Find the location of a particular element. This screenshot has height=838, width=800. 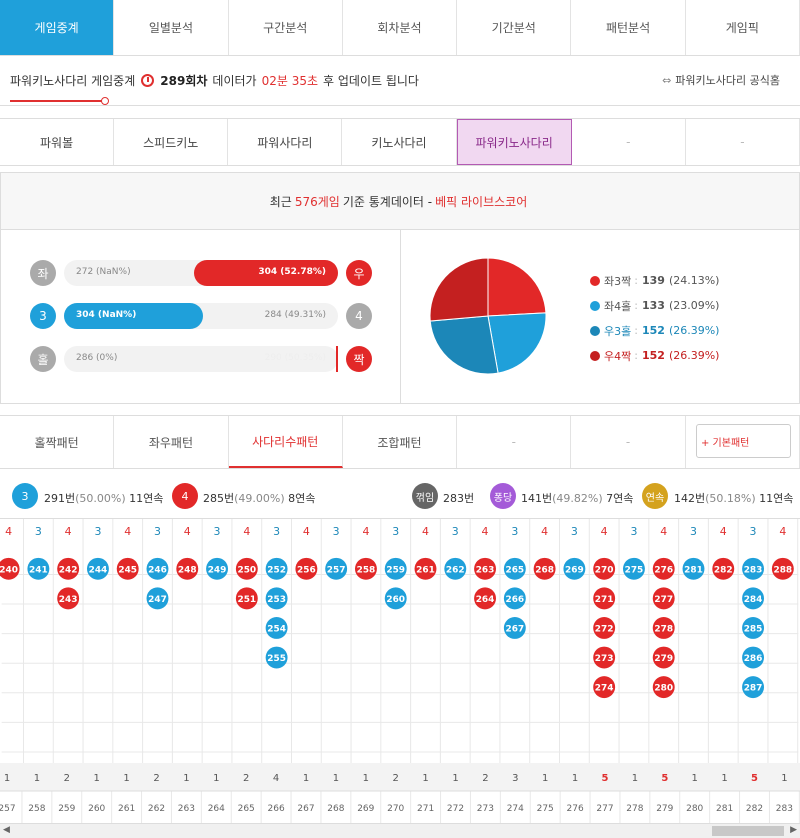

column-count: 5 is located at coordinates (754, 778).